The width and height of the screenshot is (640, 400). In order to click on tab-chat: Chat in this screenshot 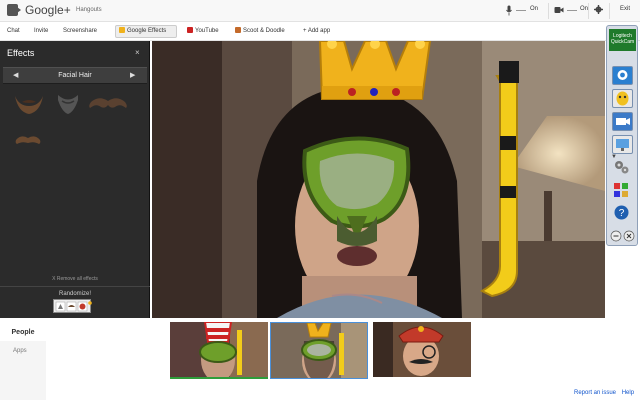, I will do `click(13, 31)`.